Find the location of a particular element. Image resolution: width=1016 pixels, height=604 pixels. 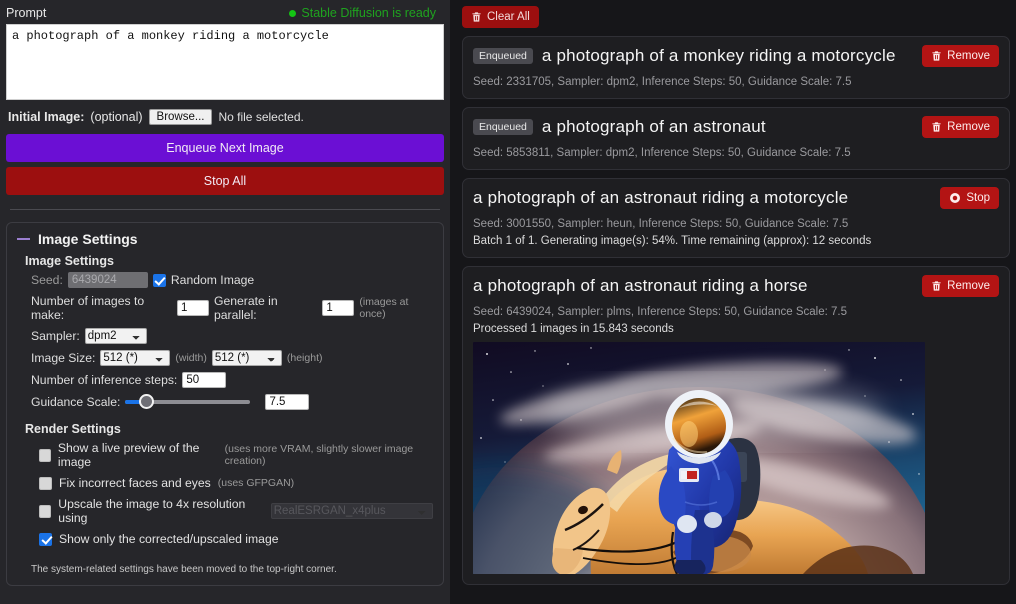

show-corrected-label: Show only the corrected/upscaled image is located at coordinates (169, 539).